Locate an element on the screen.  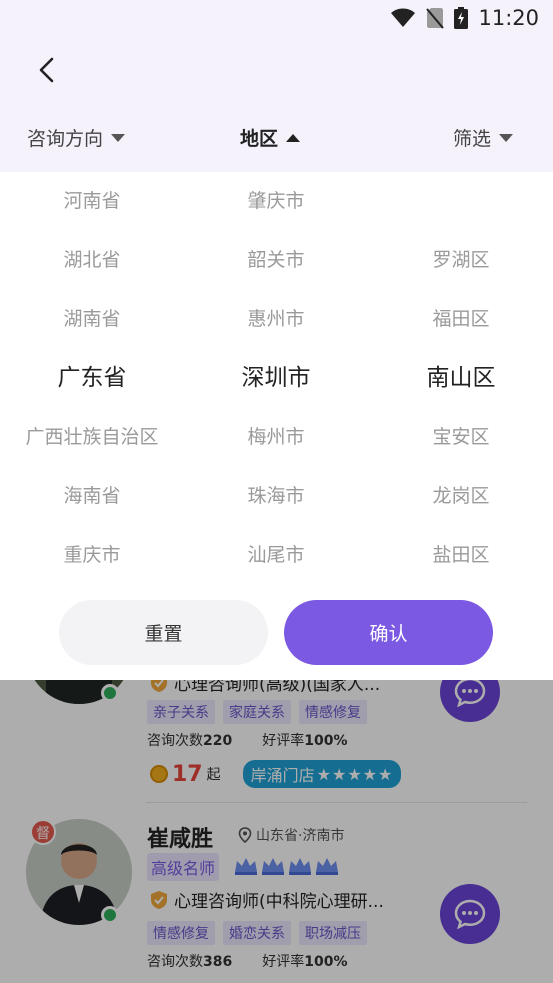
battery-charging-icon is located at coordinates (461, 18).